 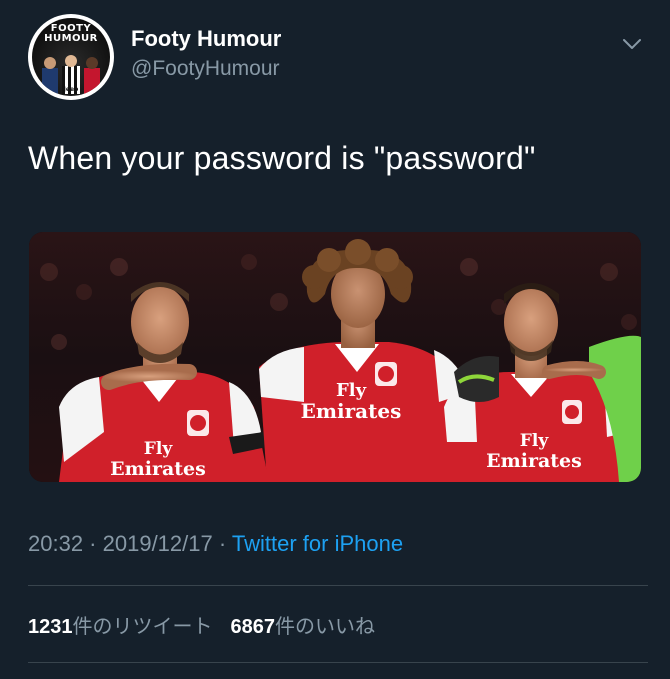 What do you see at coordinates (159, 449) in the screenshot?
I see `left-jersey-sponsor-line1: Fly` at bounding box center [159, 449].